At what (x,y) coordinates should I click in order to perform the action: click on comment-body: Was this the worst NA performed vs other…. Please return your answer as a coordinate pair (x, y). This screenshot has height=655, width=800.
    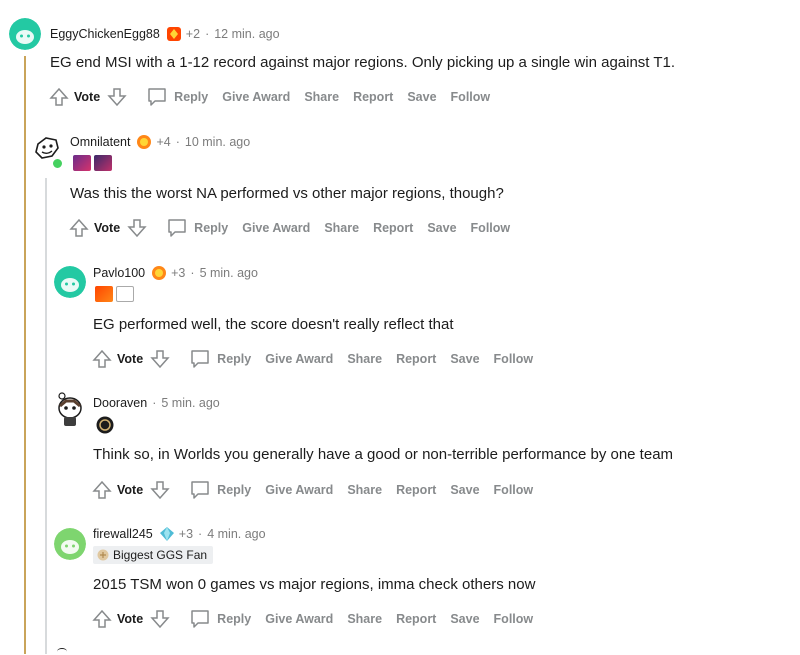
    Looking at the image, I should click on (287, 193).